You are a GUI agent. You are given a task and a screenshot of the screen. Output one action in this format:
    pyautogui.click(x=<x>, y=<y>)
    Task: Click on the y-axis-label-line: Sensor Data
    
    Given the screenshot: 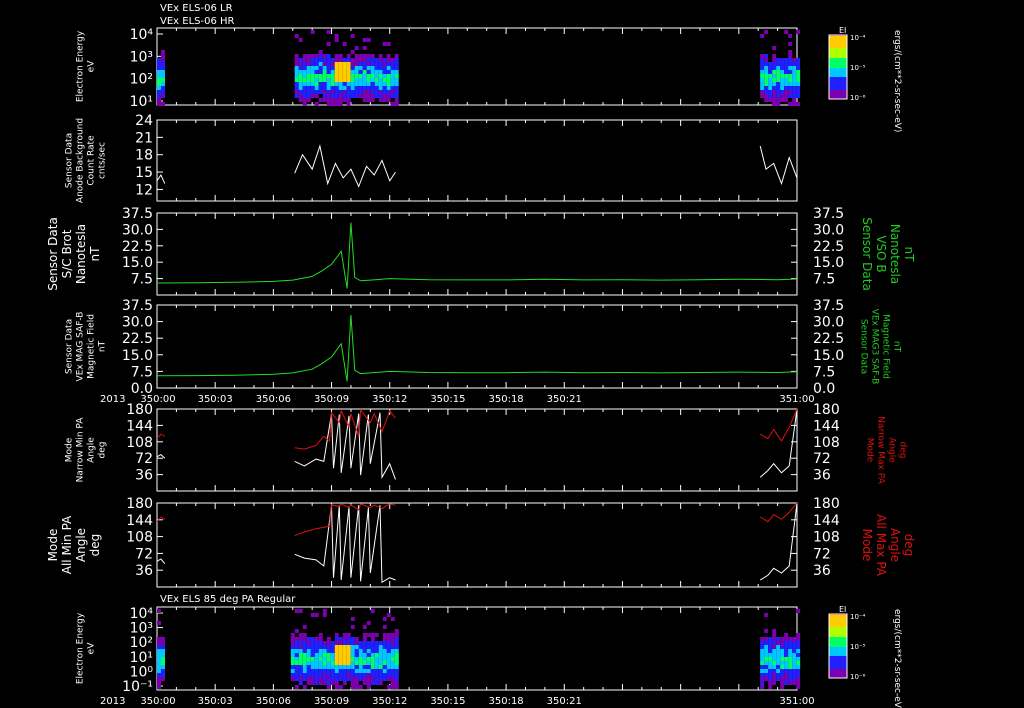 What is the action you would take?
    pyautogui.click(x=53, y=254)
    